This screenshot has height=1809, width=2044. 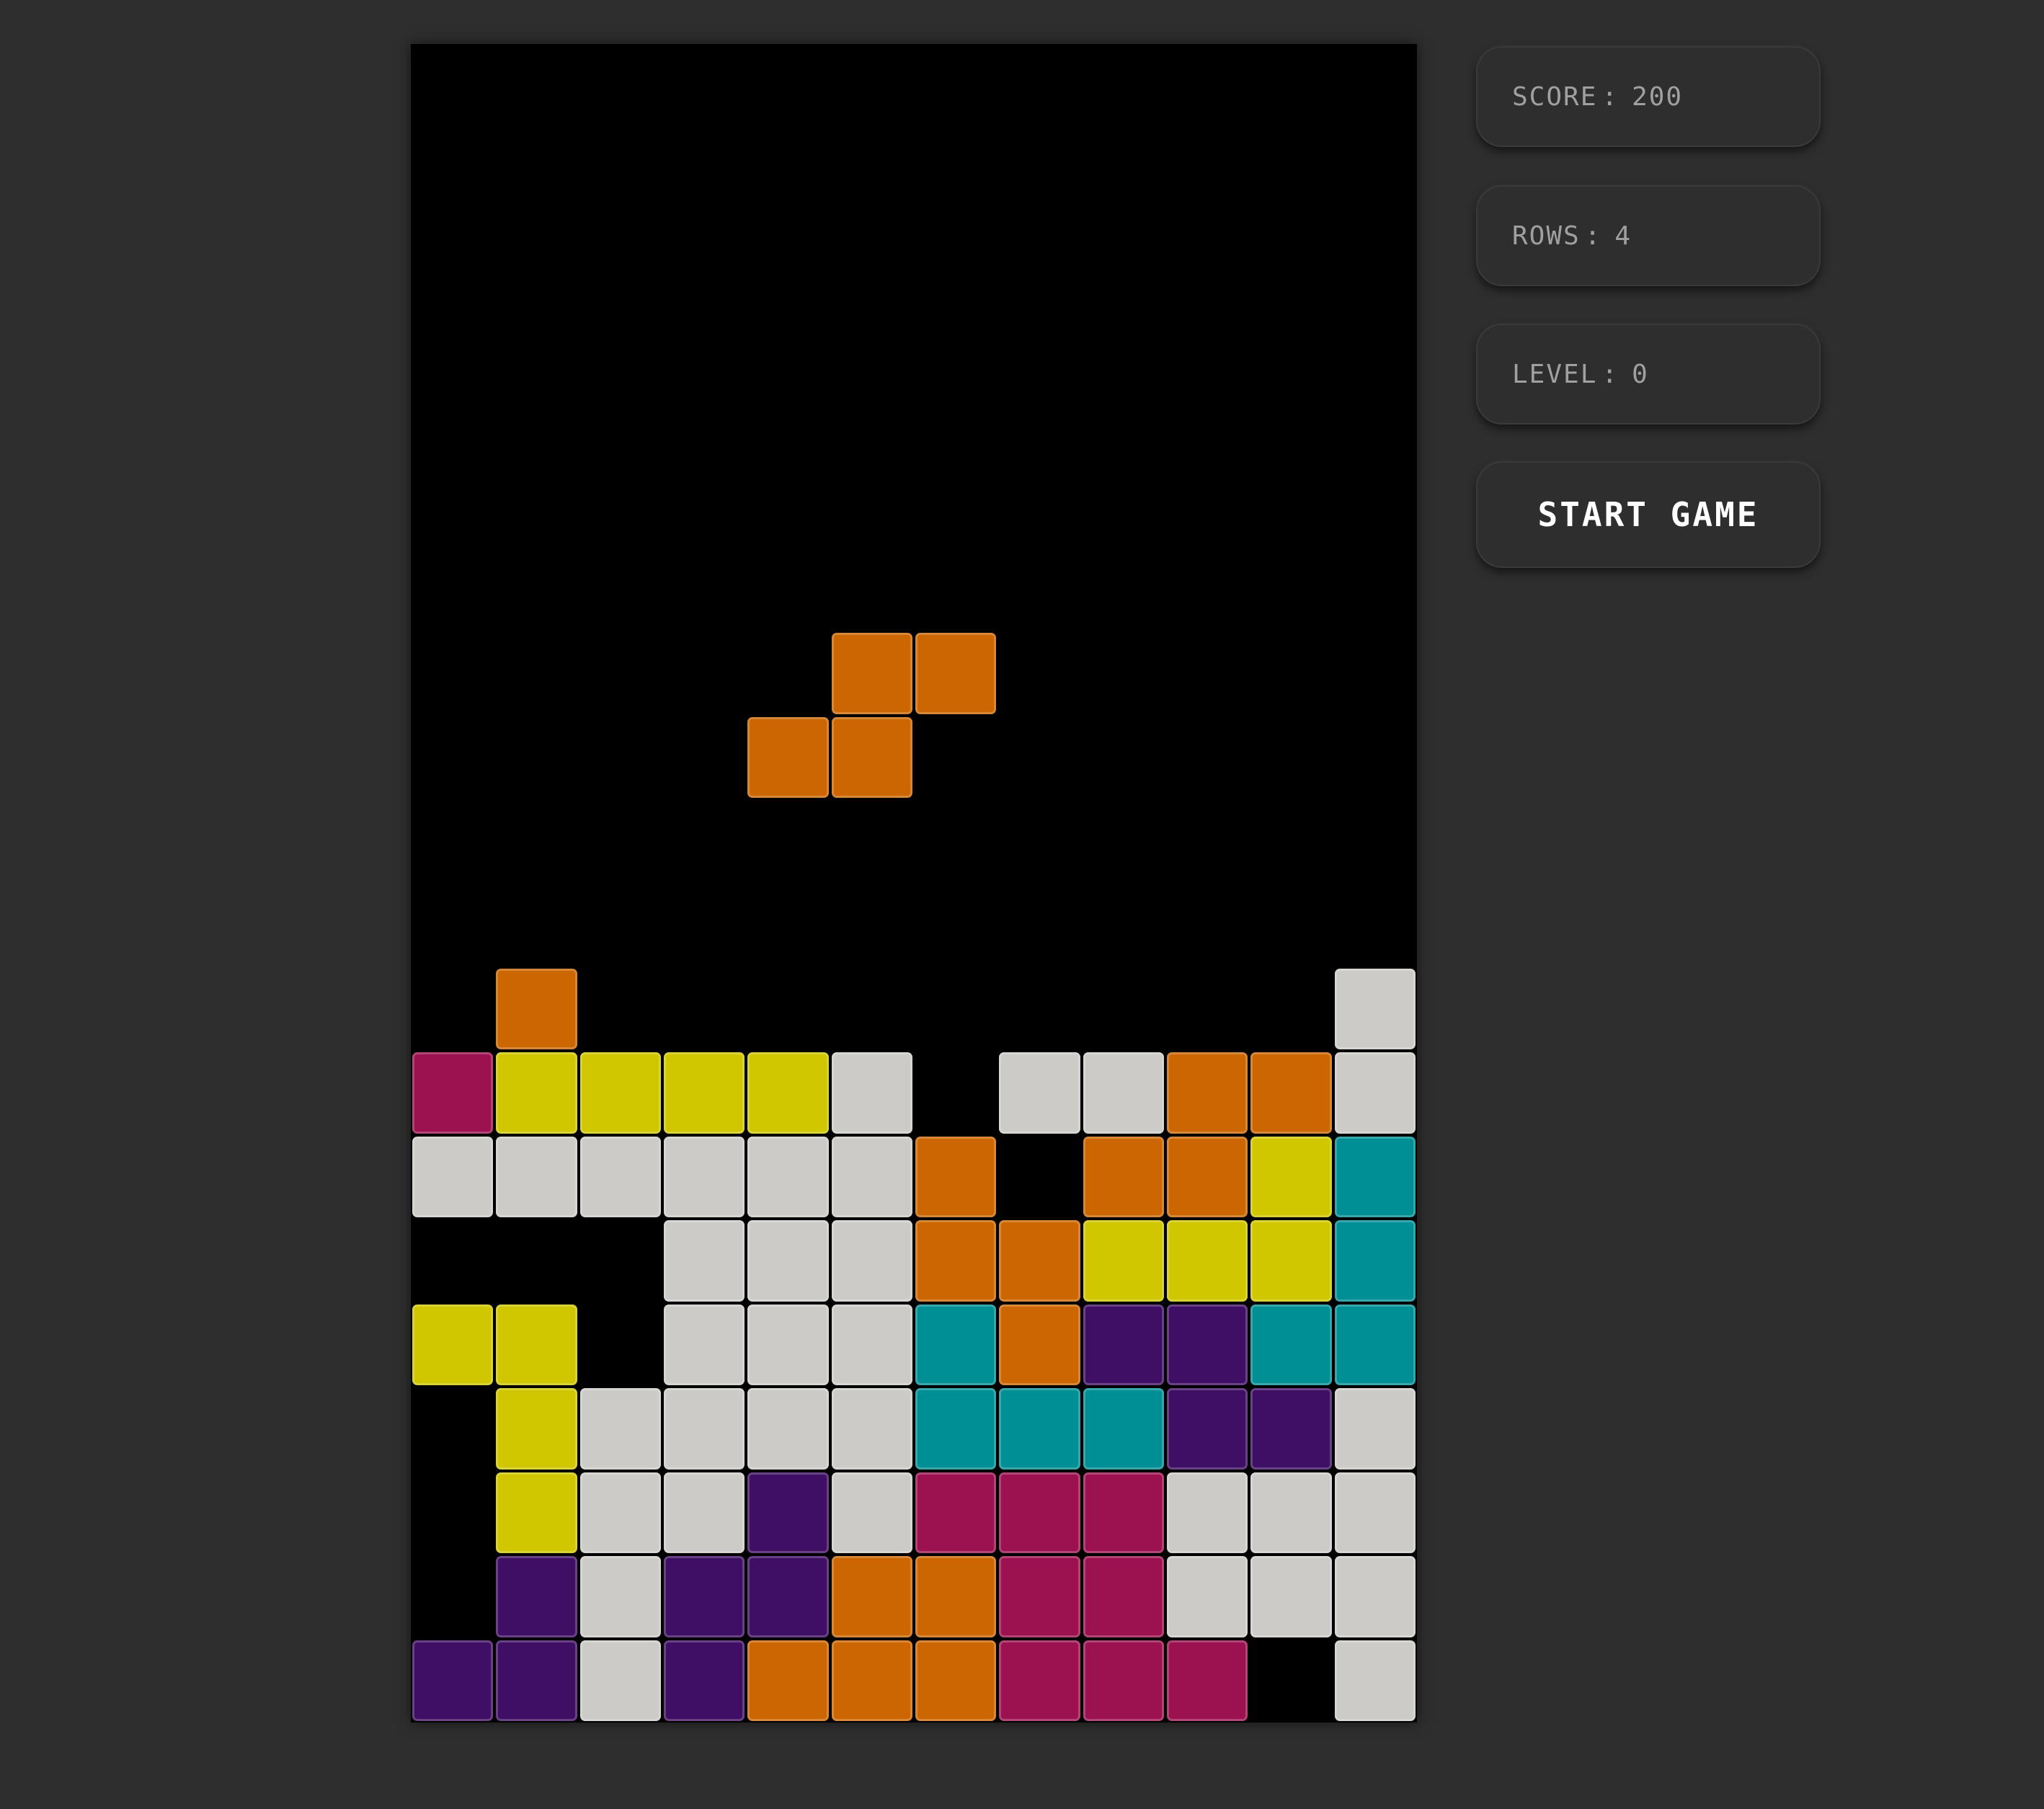 I want to click on score-value: 200, so click(x=1658, y=96).